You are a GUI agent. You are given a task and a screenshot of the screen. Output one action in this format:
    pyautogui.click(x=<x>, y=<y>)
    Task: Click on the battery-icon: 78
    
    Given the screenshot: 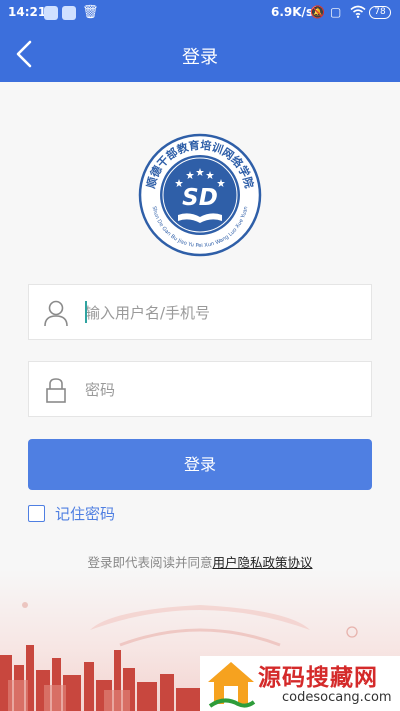 What is the action you would take?
    pyautogui.click(x=380, y=12)
    